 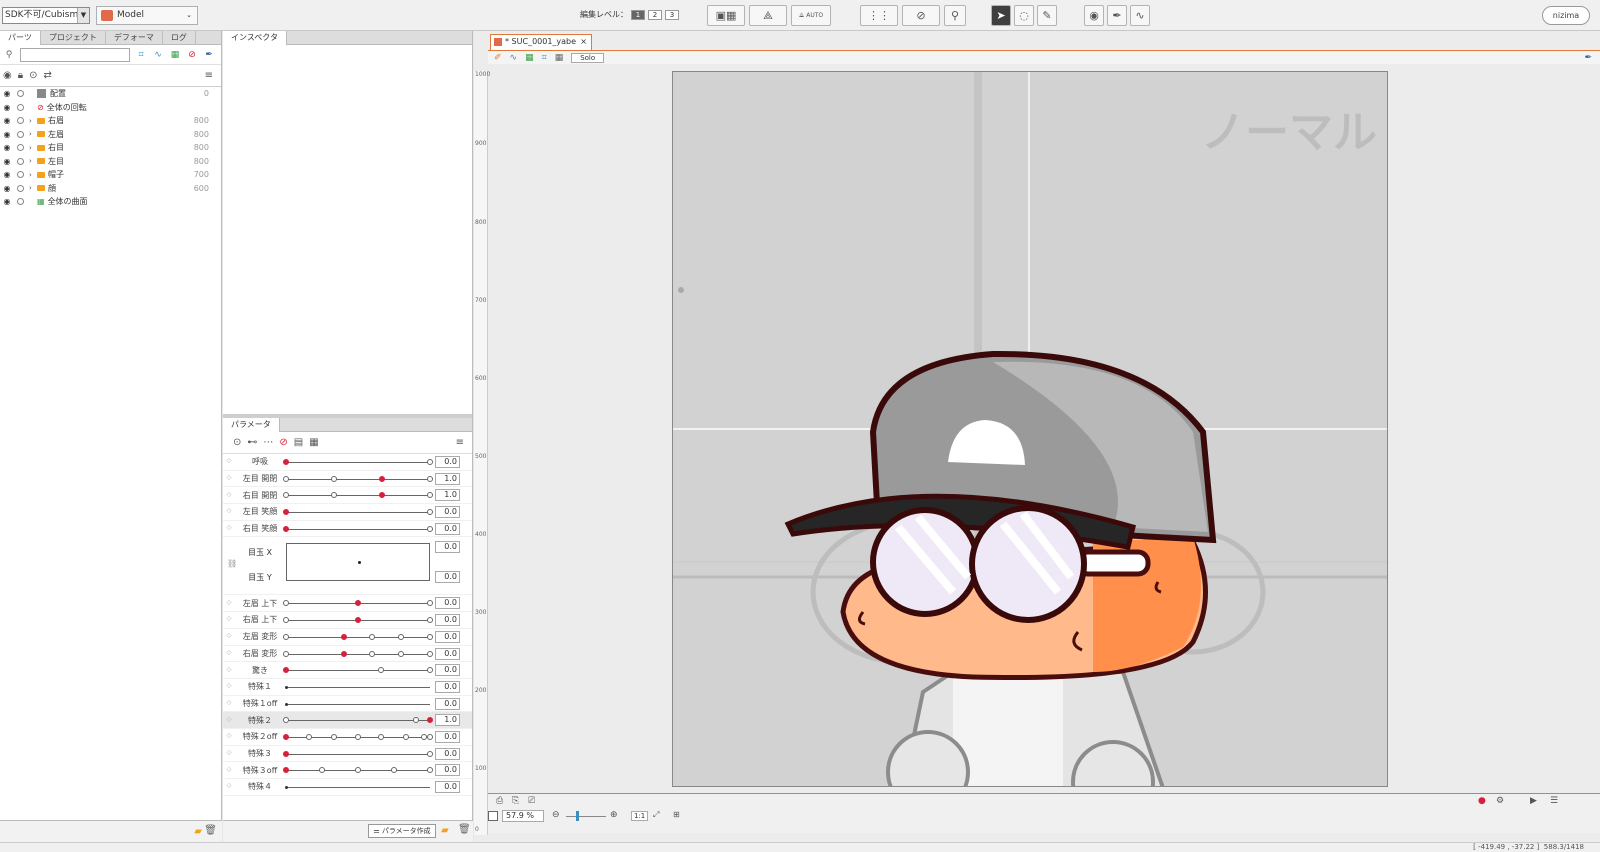 I want to click on param-row: ⟐ 左眉 変形 0.0, so click(x=347, y=637).